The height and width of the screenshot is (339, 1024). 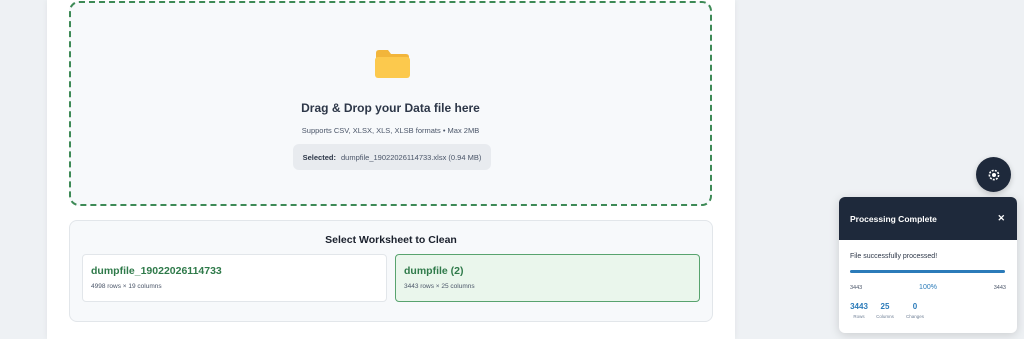 What do you see at coordinates (319, 157) in the screenshot?
I see `selected-label: Selected:` at bounding box center [319, 157].